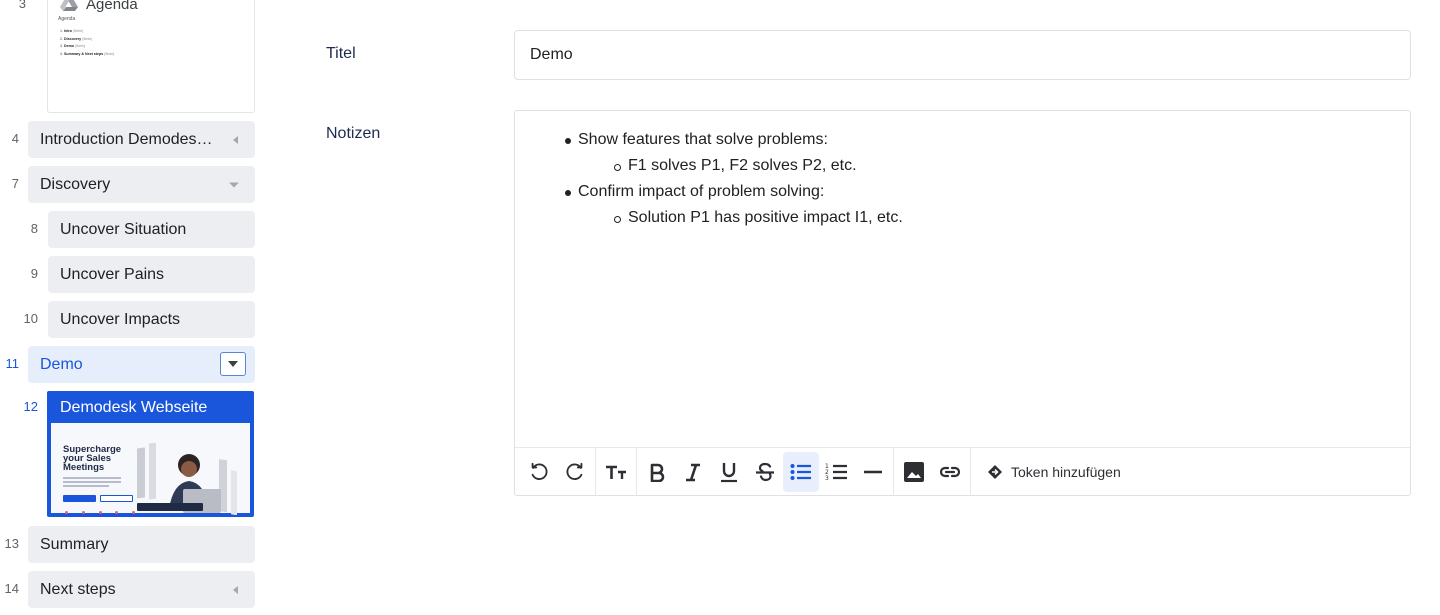 The width and height of the screenshot is (1440, 615). I want to click on list-item: 1. Intro (5min), so click(72, 31).